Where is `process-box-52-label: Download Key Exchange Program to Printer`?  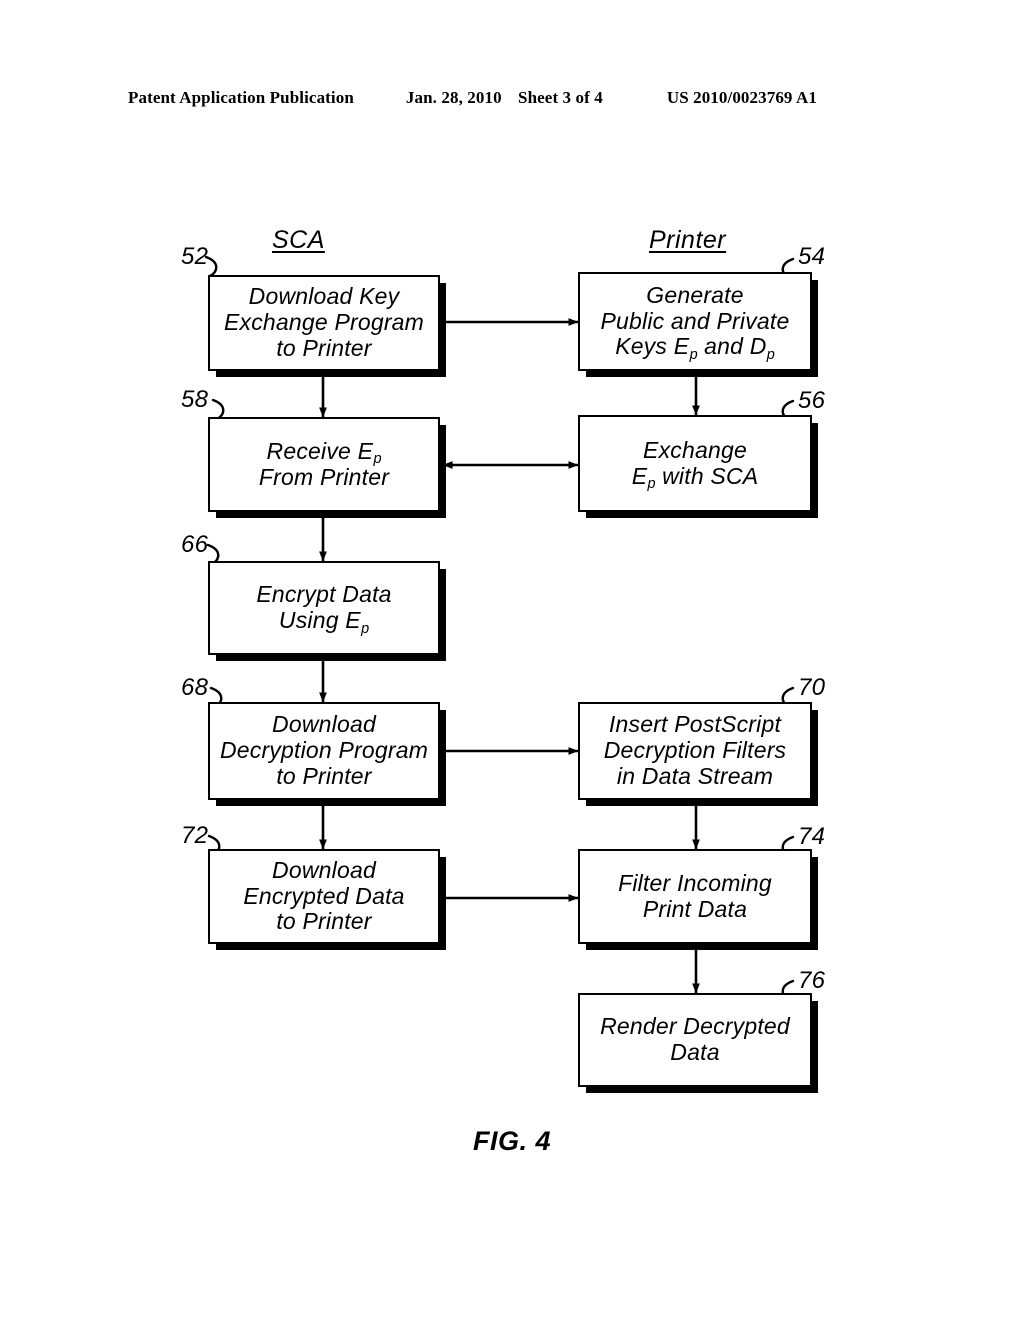
process-box-52-label: Download Key Exchange Program to Printer is located at coordinates (324, 322).